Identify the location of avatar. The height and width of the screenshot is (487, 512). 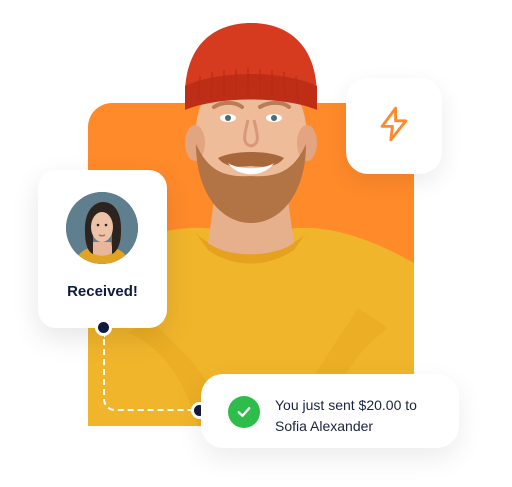
(102, 228).